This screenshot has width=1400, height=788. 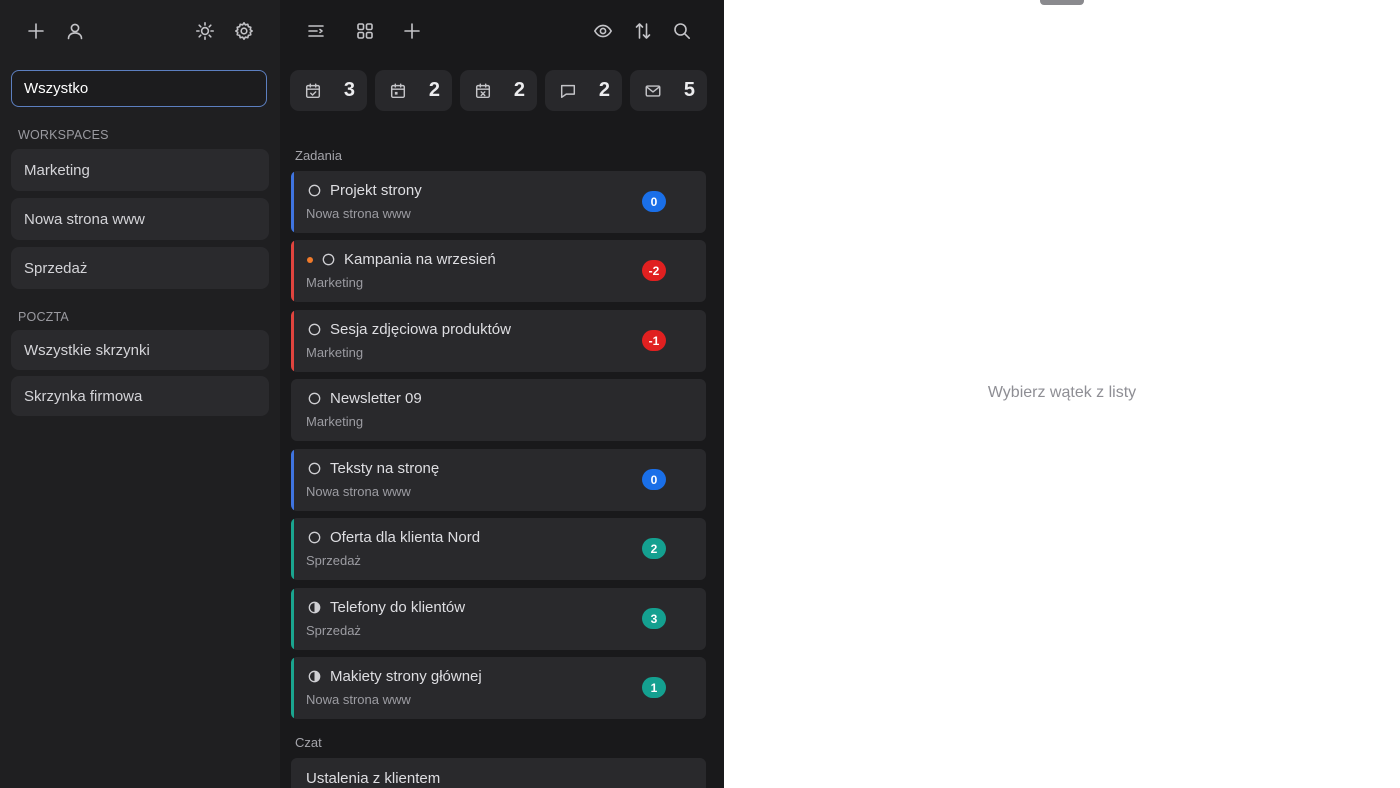 What do you see at coordinates (654, 618) in the screenshot?
I see `days-badge: 3` at bounding box center [654, 618].